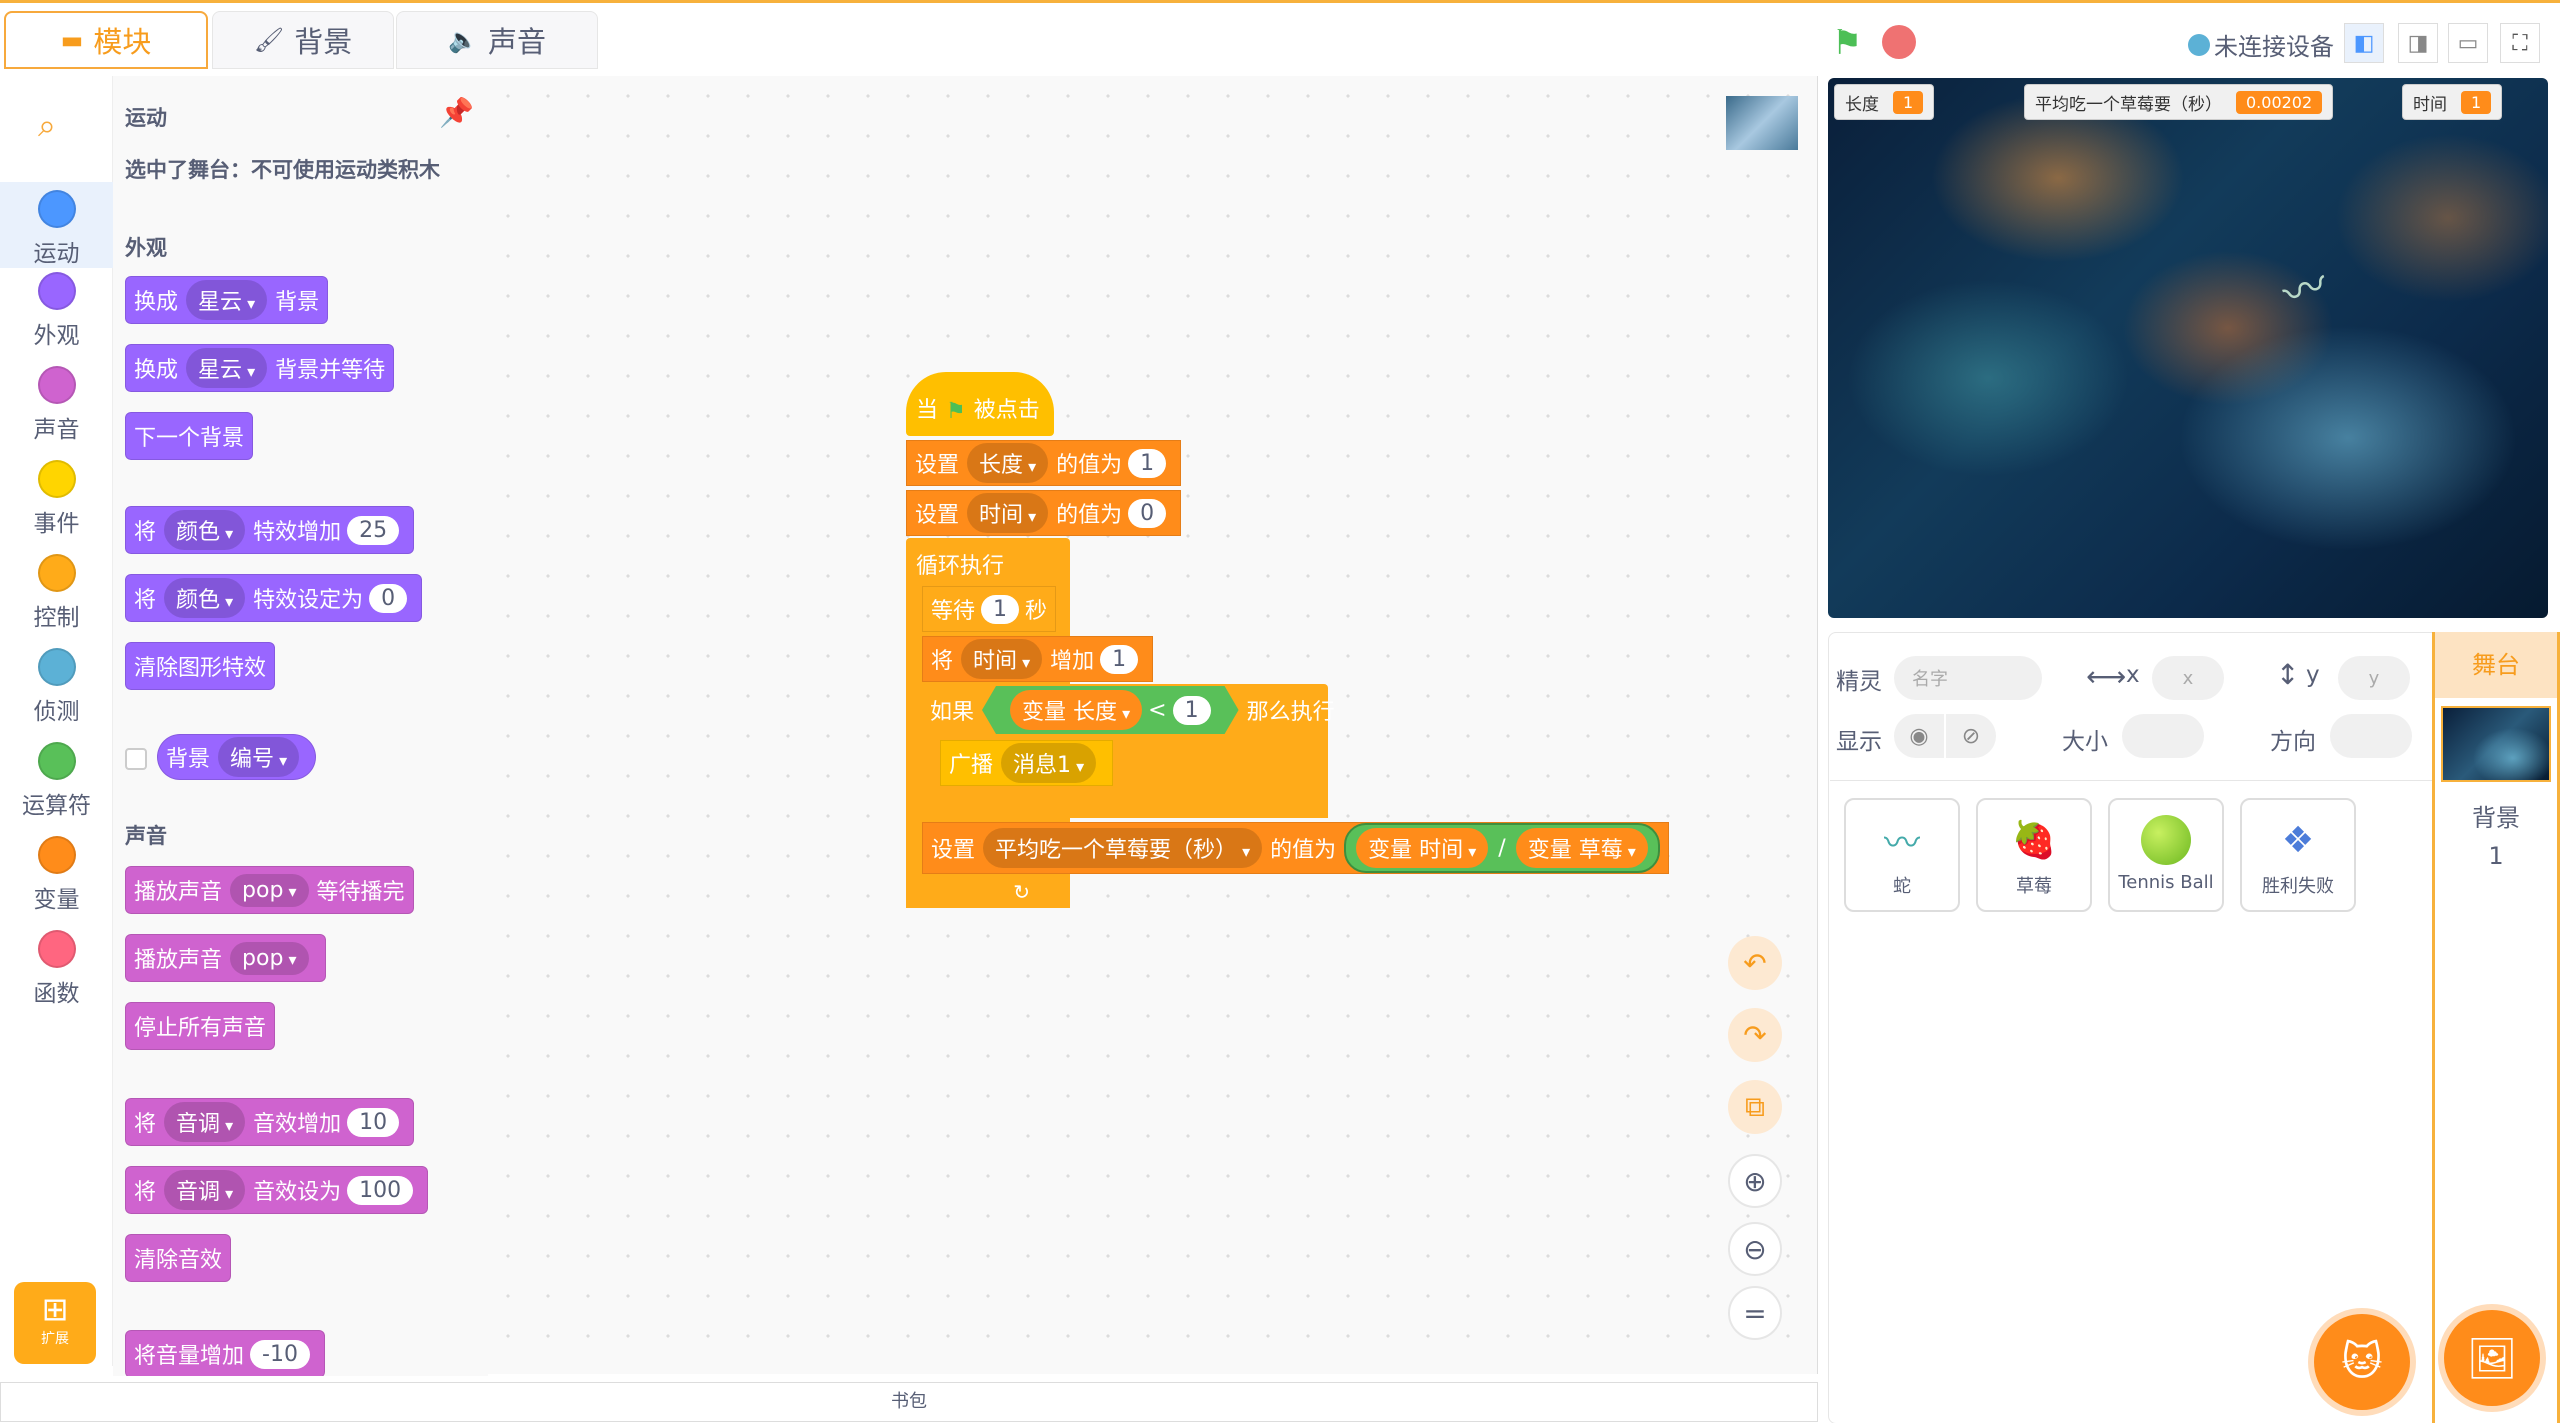  I want to click on normal-stage-icon: ◨, so click(2418, 43).